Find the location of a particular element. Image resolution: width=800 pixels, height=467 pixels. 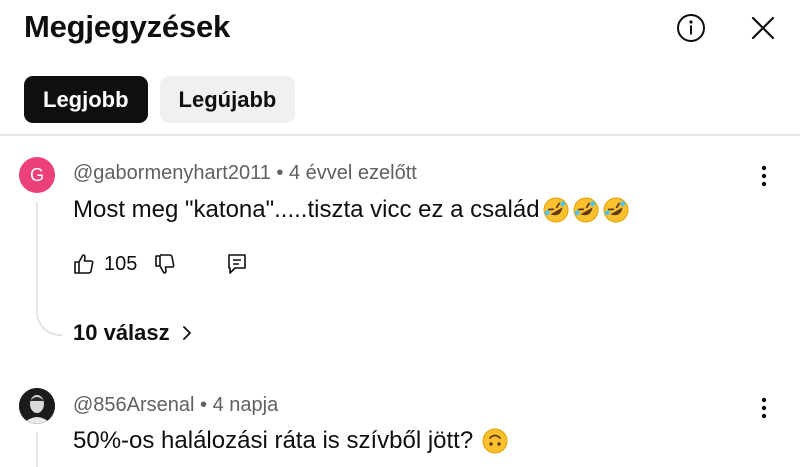

sort-chips: Legjobb Legújabb is located at coordinates (160, 99).